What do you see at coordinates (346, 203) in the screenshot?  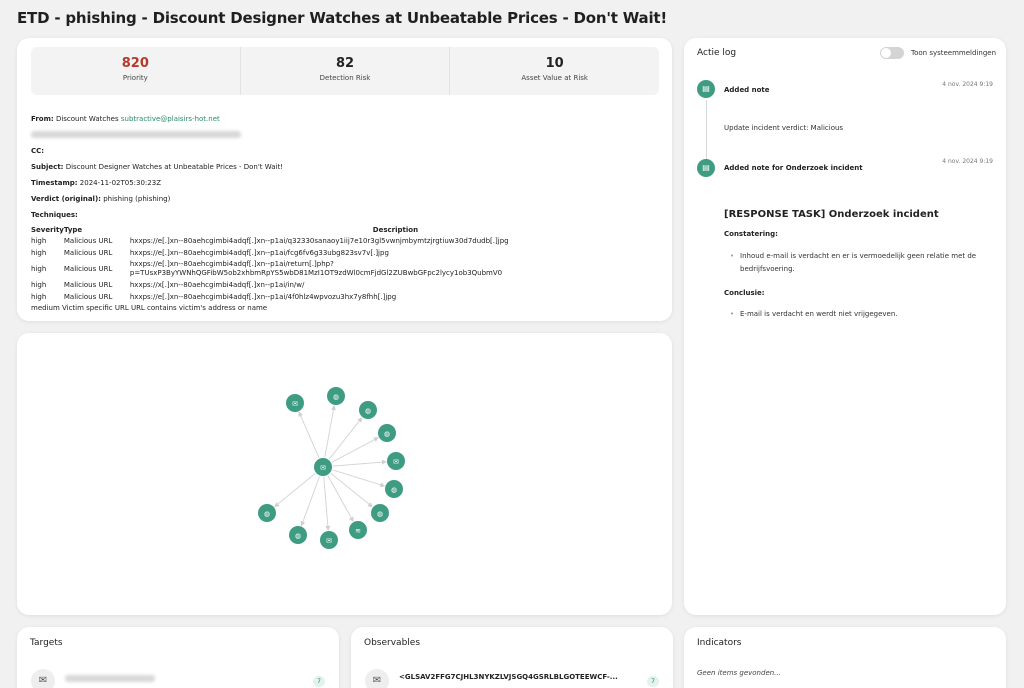 I see `verdict-field: Verdict (original): phishing (phishing)` at bounding box center [346, 203].